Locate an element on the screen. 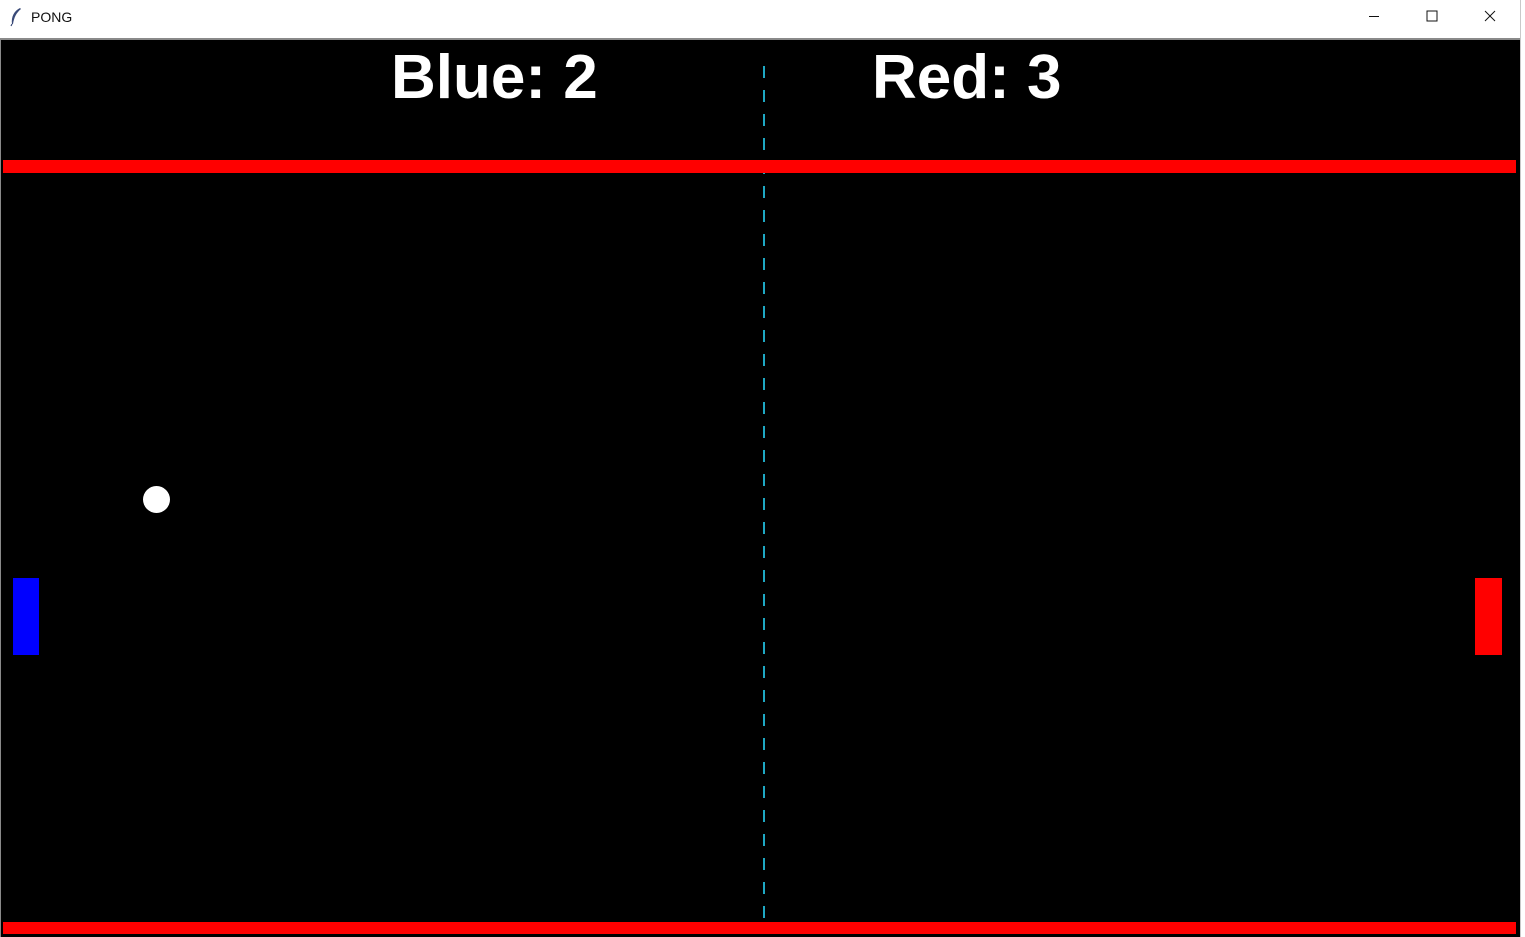  maximize-icon is located at coordinates (1432, 18).